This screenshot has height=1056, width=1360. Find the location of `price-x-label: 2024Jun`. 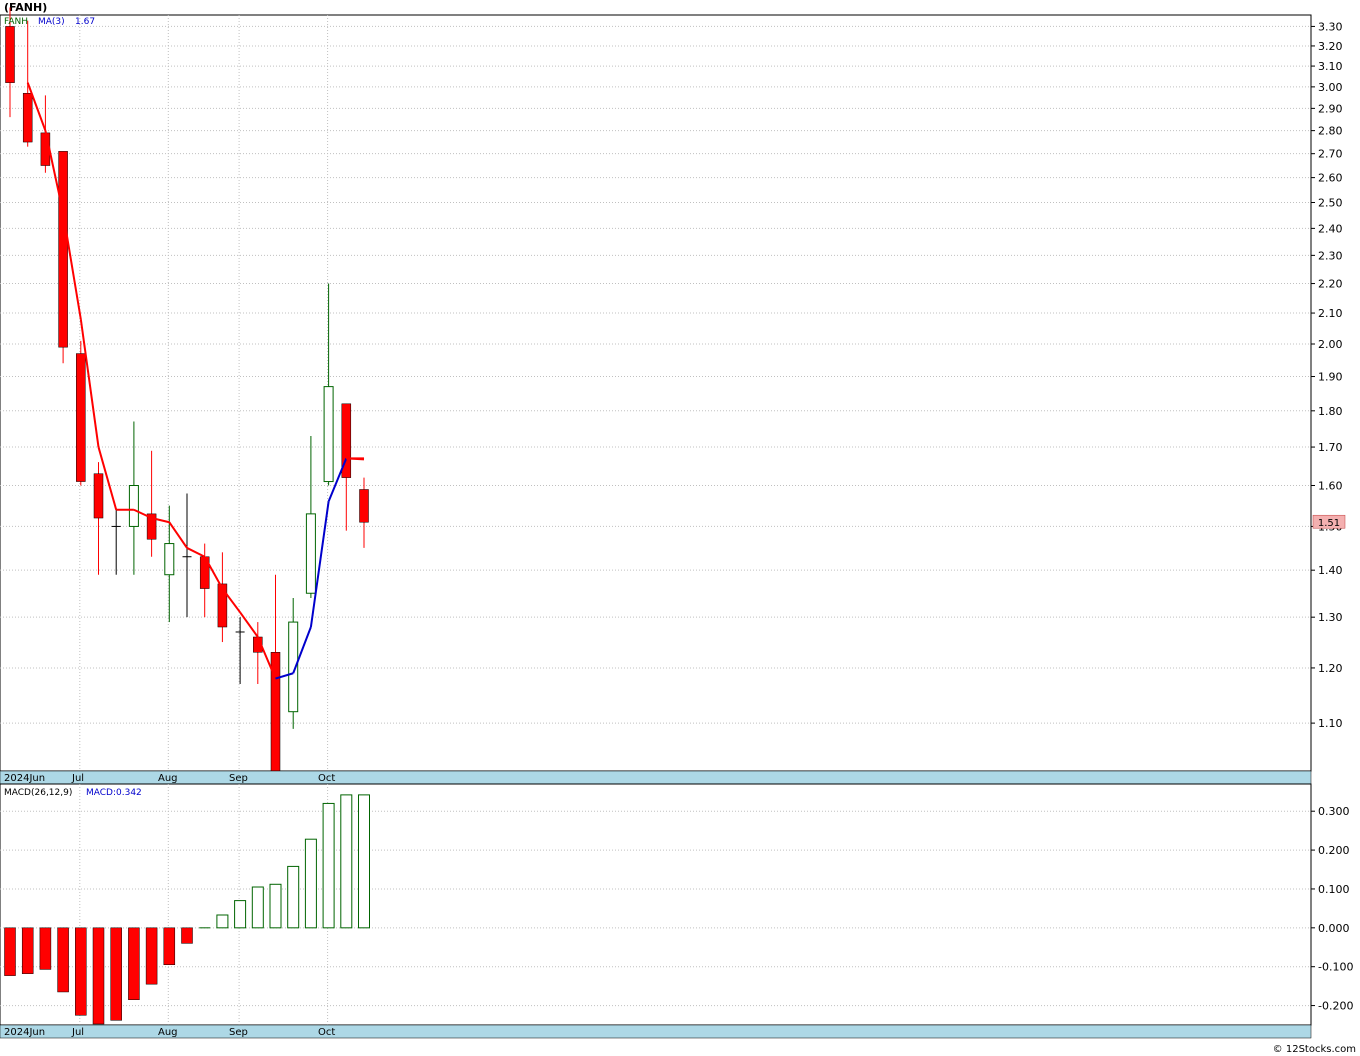

price-x-label: 2024Jun is located at coordinates (24, 778).